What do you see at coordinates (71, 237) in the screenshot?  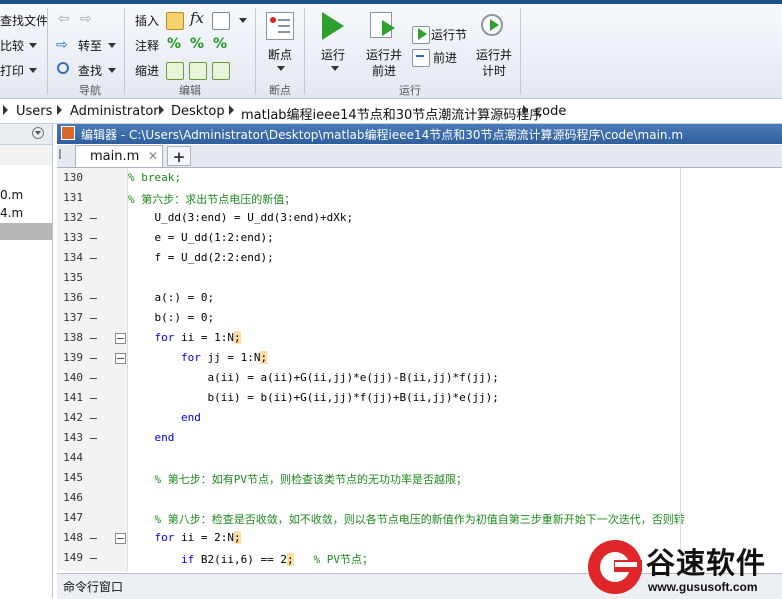 I see `line-number: 133` at bounding box center [71, 237].